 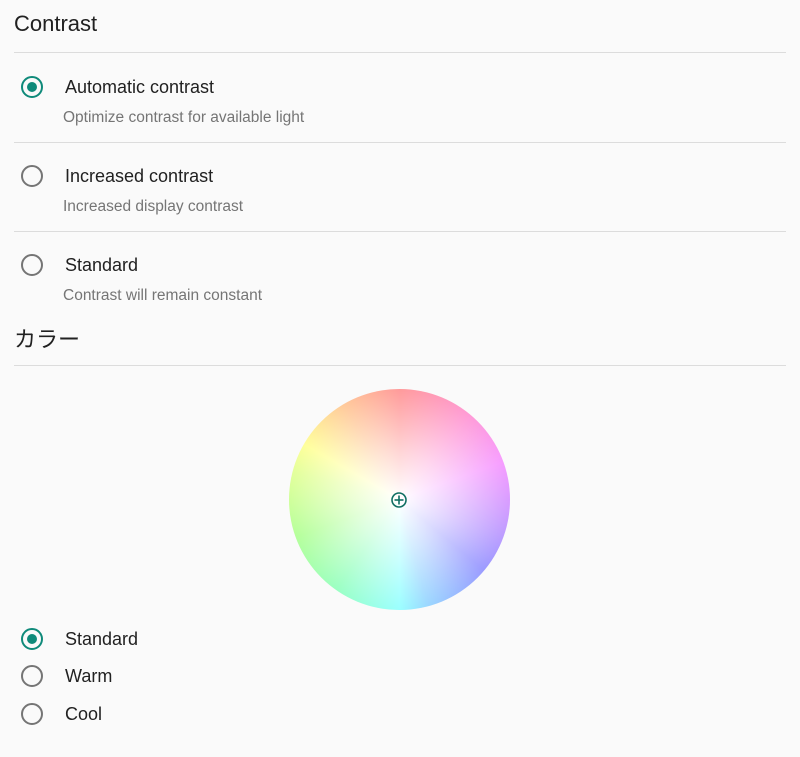 What do you see at coordinates (150, 639) in the screenshot?
I see `color-option-standard: Standard` at bounding box center [150, 639].